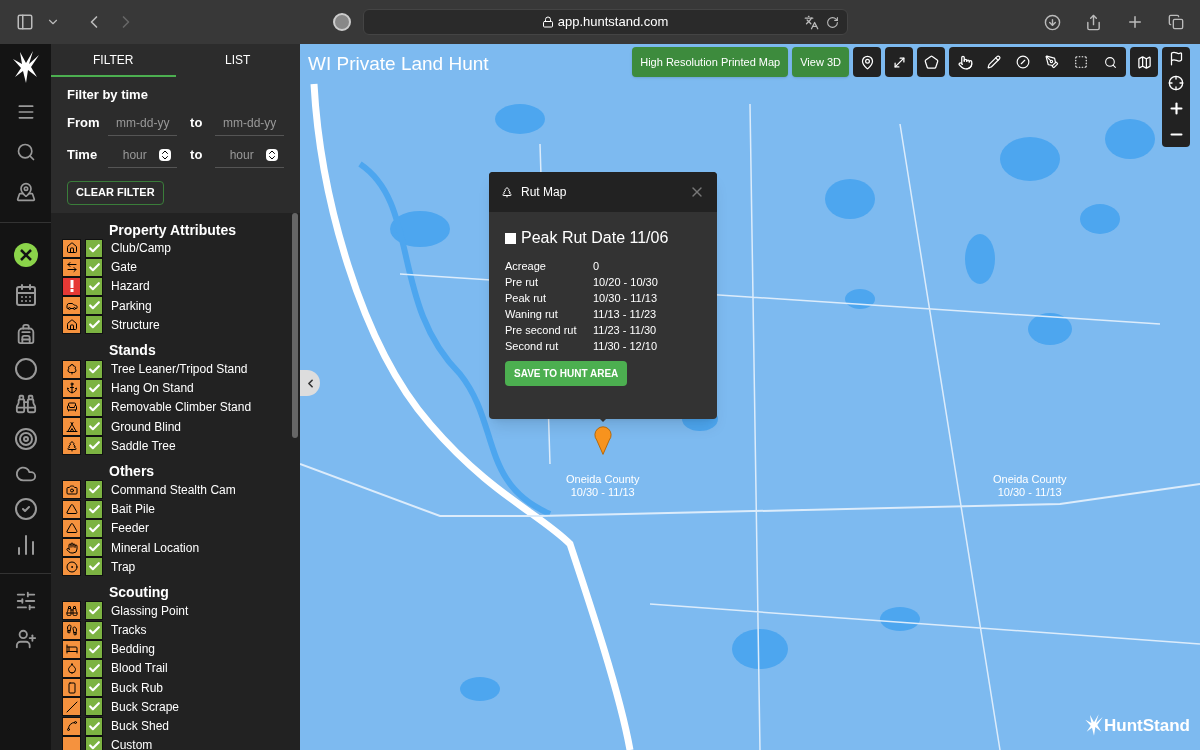 The height and width of the screenshot is (750, 1200). Describe the element at coordinates (595, 238) in the screenshot. I see `popup-heading: Peak Rut Date 11/06` at that location.